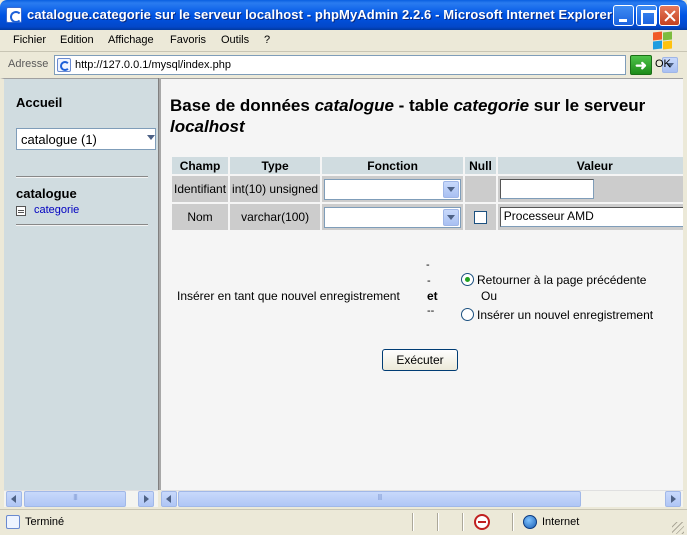 The height and width of the screenshot is (535, 687). What do you see at coordinates (420, 360) in the screenshot?
I see `execute-button: Exécuter` at bounding box center [420, 360].